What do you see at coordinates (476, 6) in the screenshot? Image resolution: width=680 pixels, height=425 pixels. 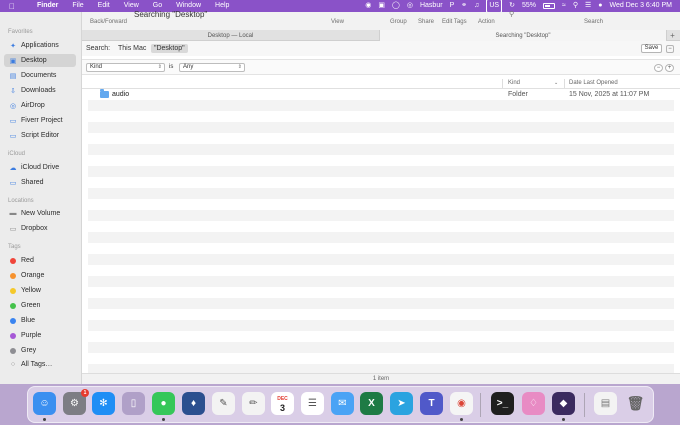 I see `music-icon: ♫` at bounding box center [476, 6].